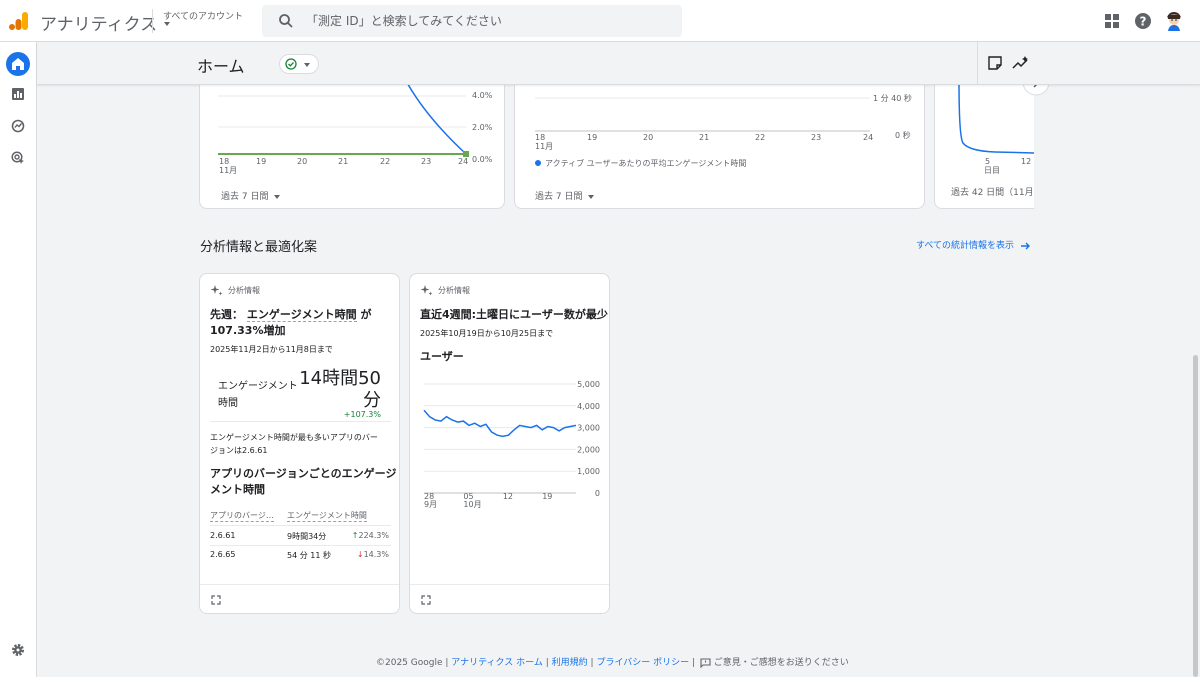  What do you see at coordinates (360, 554) in the screenshot?
I see `arrow-down-icon: ↓` at bounding box center [360, 554].